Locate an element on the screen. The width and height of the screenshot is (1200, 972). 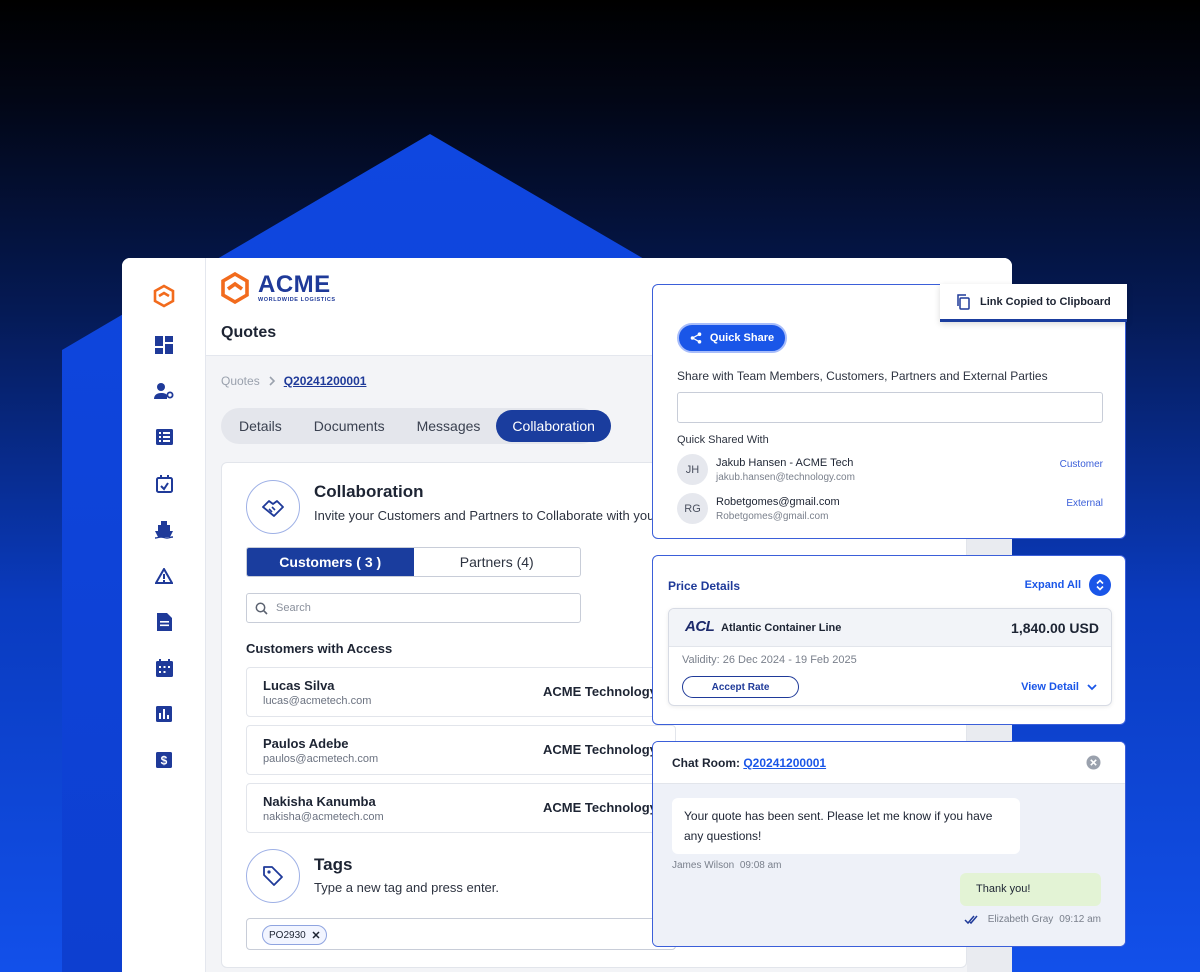
tags-title: Tags is located at coordinates (333, 864).